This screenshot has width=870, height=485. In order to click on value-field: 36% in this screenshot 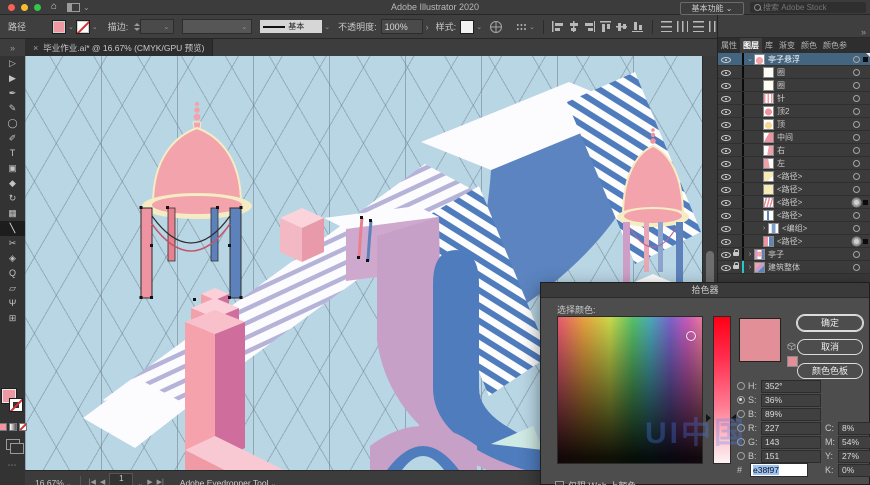, I will do `click(791, 400)`.